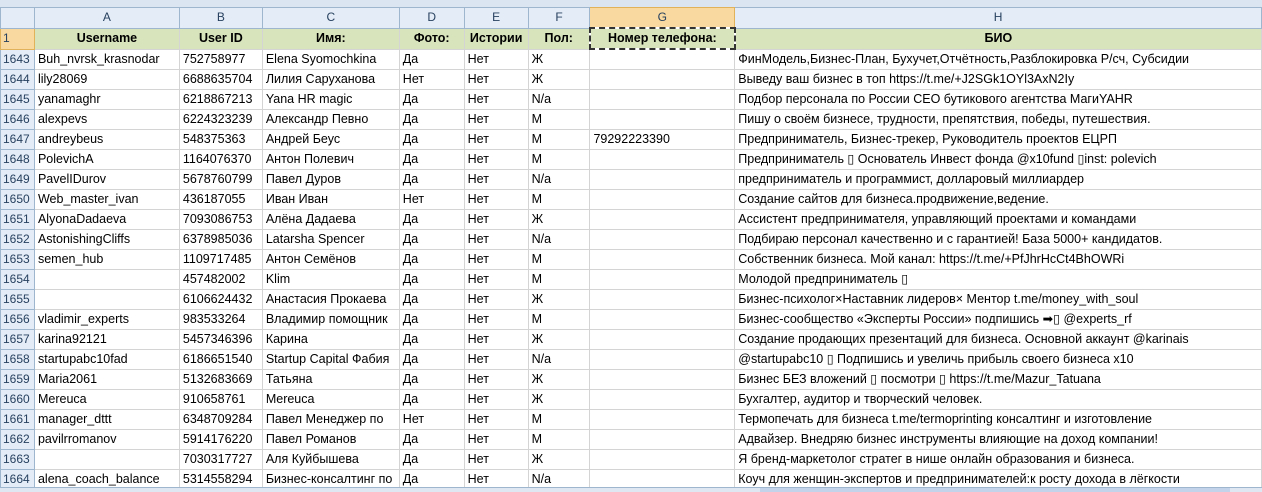 Image resolution: width=1262 pixels, height=492 pixels. What do you see at coordinates (17, 359) in the screenshot?
I see `row-header: 1658` at bounding box center [17, 359].